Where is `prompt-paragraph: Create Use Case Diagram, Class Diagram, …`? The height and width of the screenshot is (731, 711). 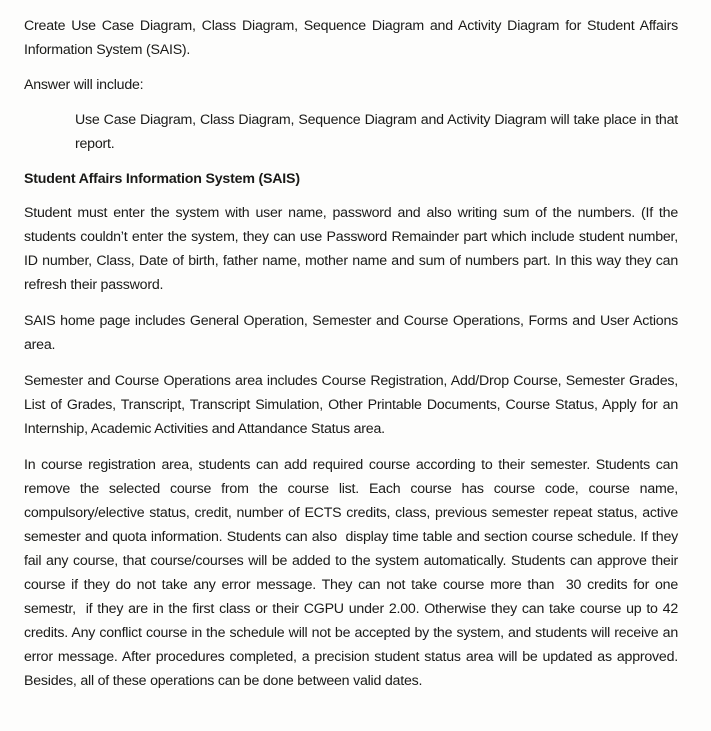
prompt-paragraph: Create Use Case Diagram, Class Diagram, … is located at coordinates (353, 38).